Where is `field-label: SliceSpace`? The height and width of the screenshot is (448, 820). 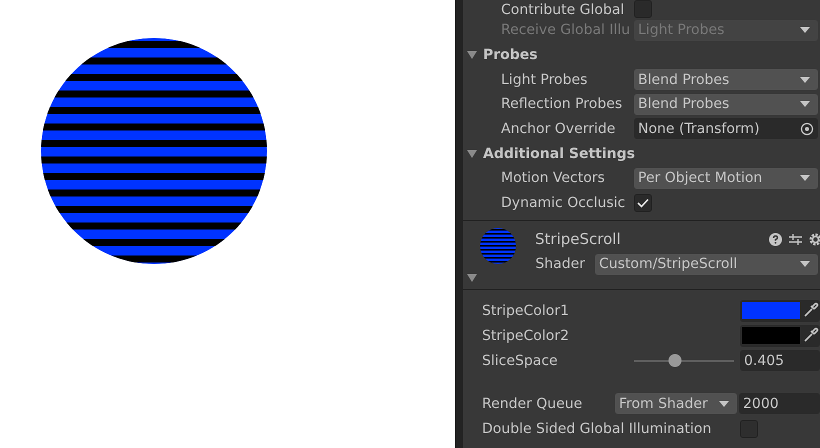 field-label: SliceSpace is located at coordinates (520, 360).